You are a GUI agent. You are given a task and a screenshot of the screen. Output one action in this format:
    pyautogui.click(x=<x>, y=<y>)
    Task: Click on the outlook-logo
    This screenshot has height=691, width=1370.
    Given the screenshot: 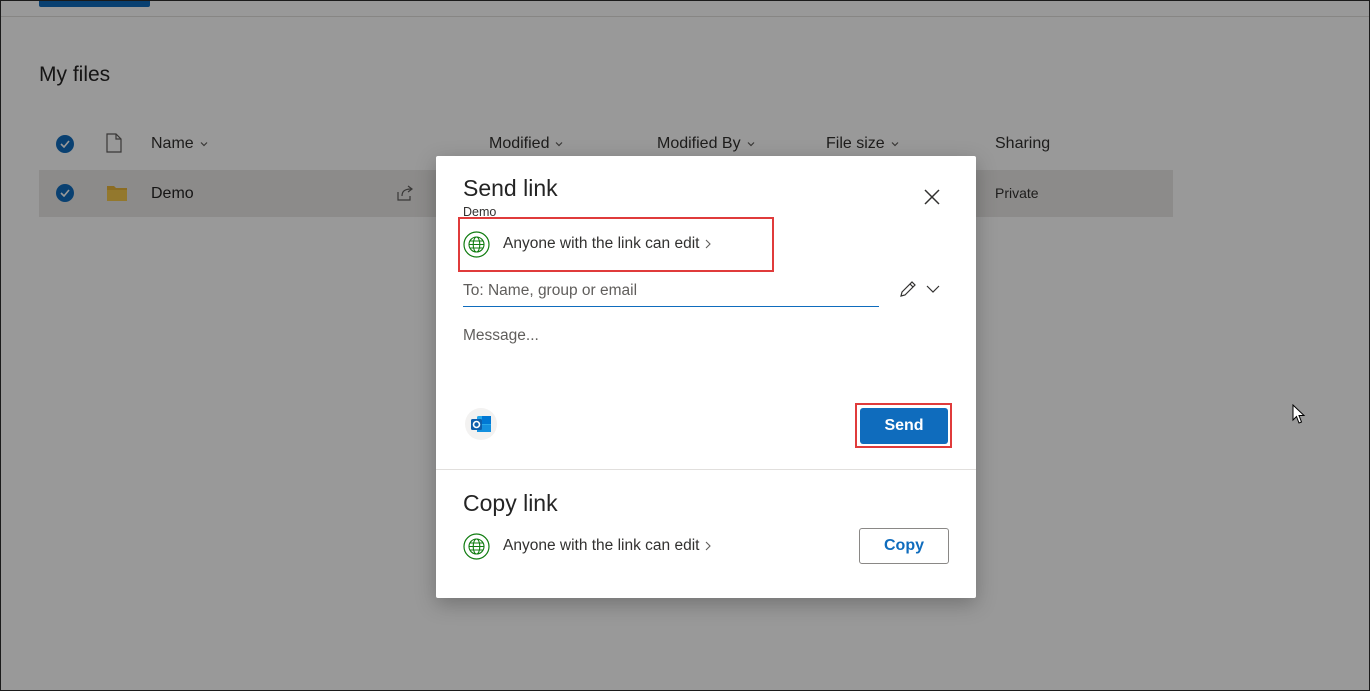 What is the action you would take?
    pyautogui.click(x=481, y=424)
    